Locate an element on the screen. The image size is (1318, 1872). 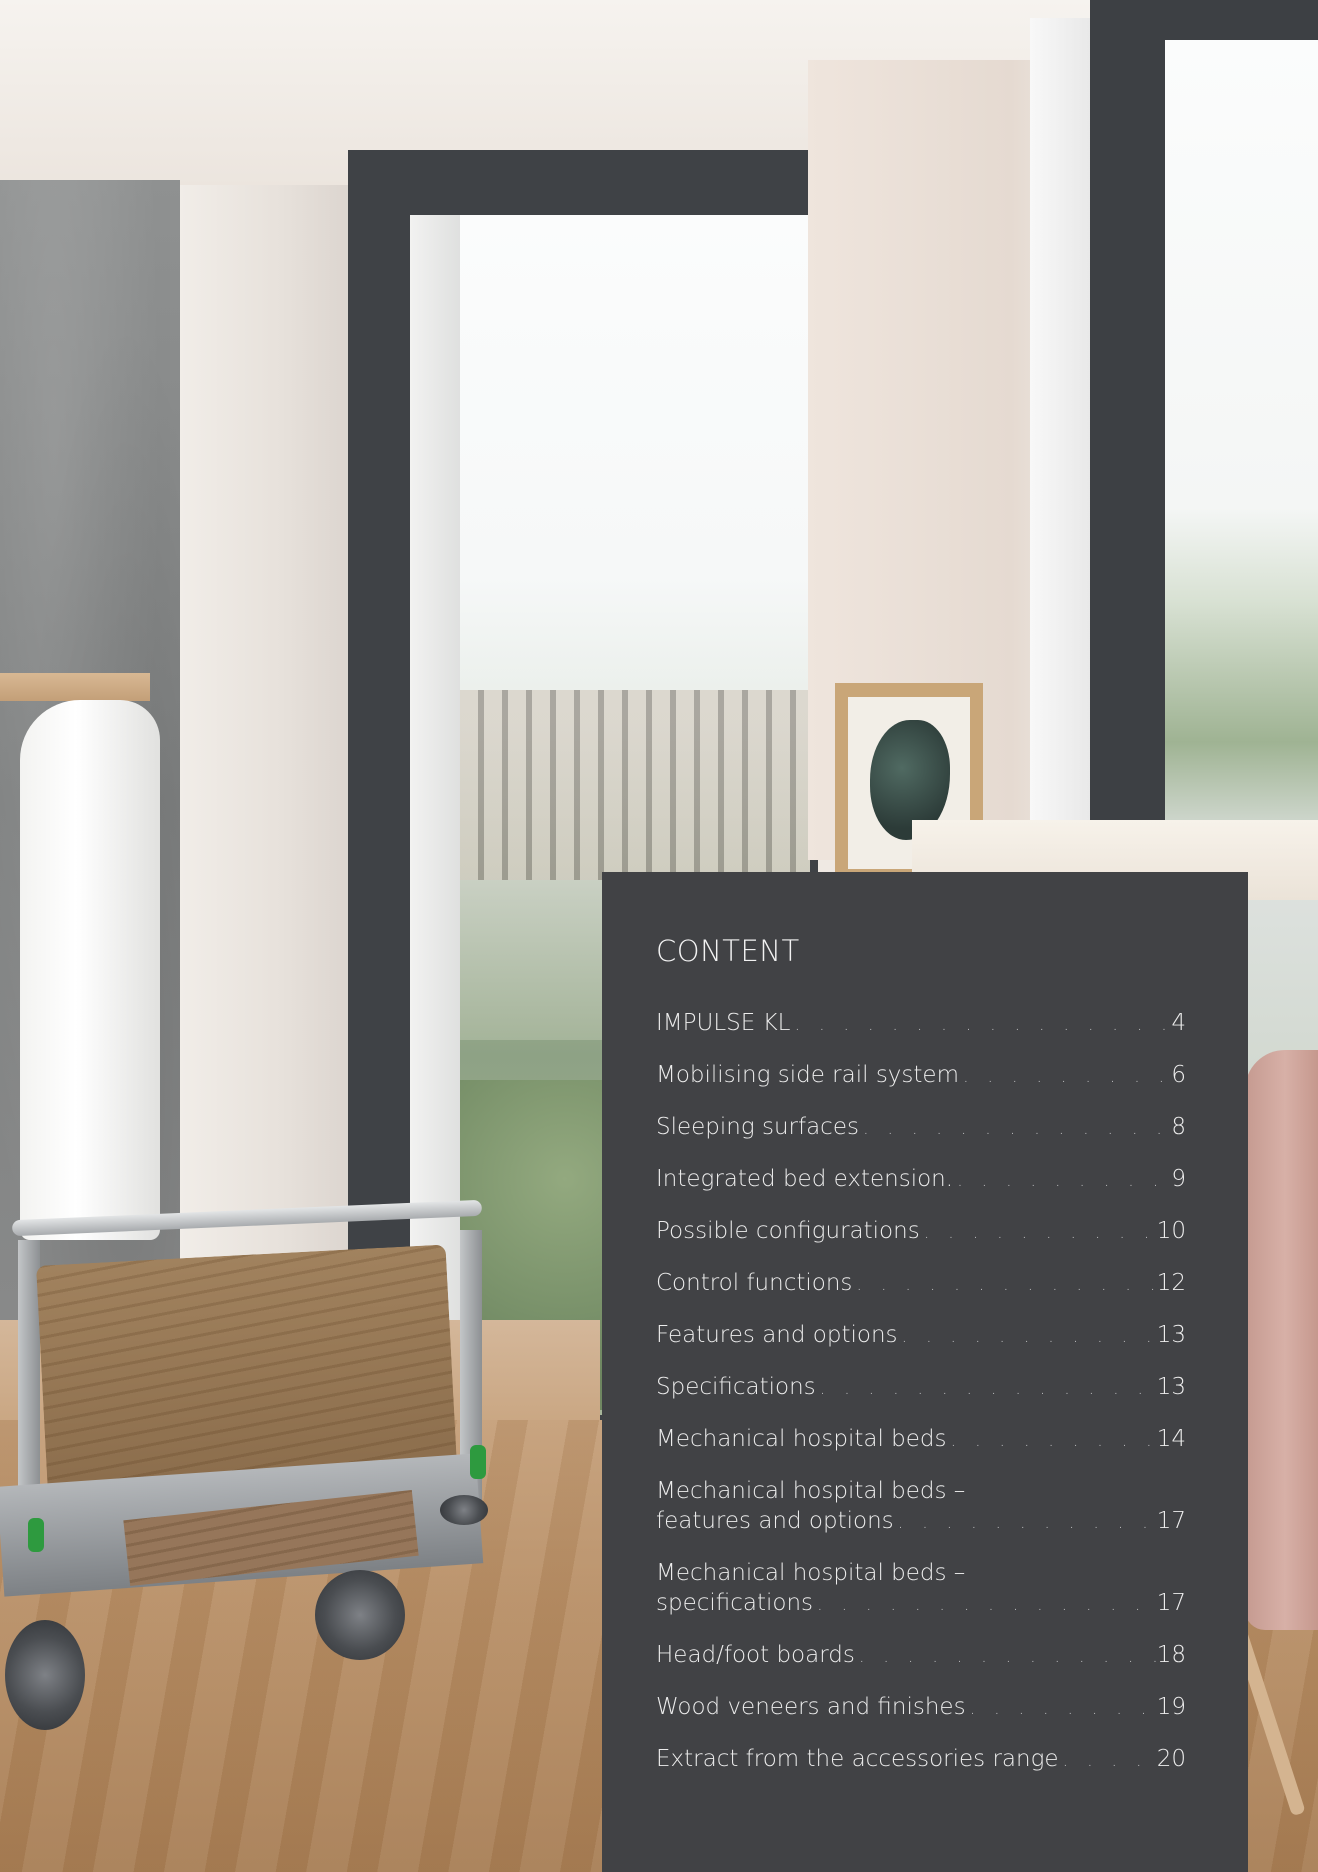
toc-entry-label: Mobilising side rail system is located at coordinates (807, 1075).